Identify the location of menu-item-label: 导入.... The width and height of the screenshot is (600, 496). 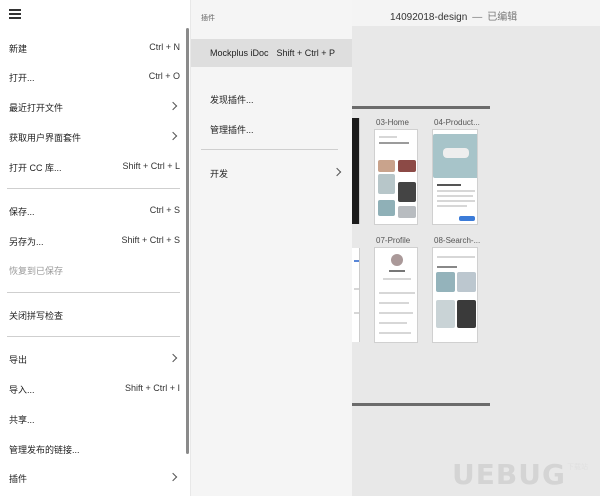
(22, 390).